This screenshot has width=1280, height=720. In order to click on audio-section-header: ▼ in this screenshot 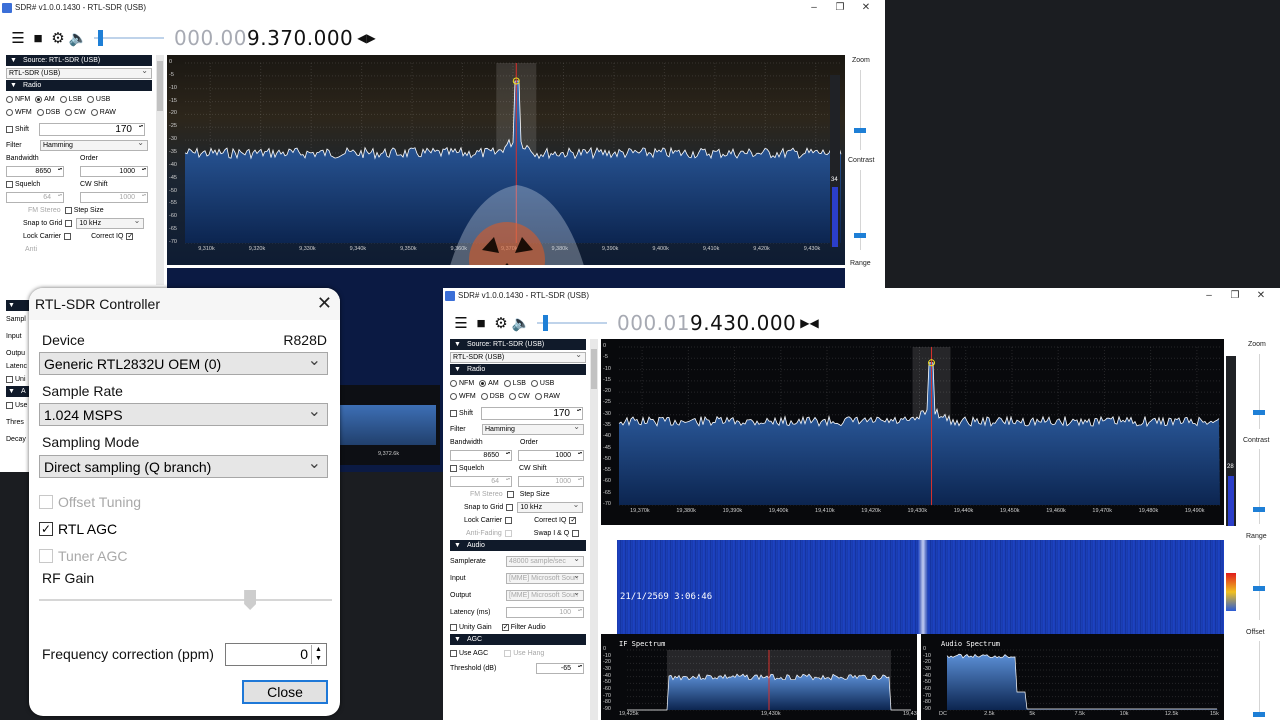, I will do `click(18, 305)`.